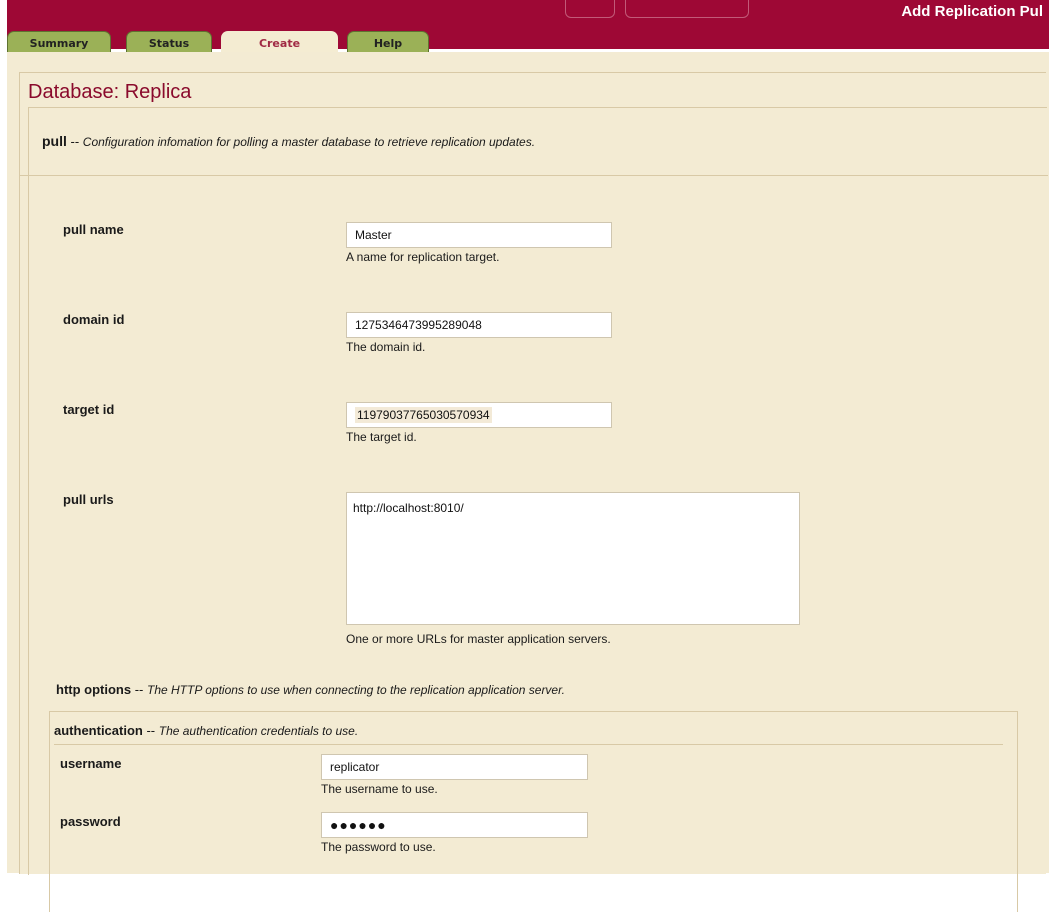 This screenshot has width=1049, height=912. I want to click on password-help: The password to use., so click(378, 847).